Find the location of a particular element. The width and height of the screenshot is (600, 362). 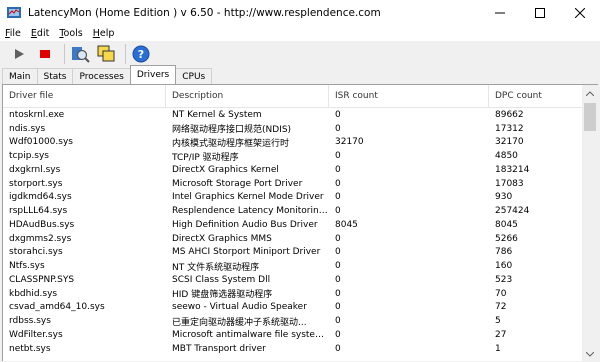

column-header-description: Description is located at coordinates (247, 96).